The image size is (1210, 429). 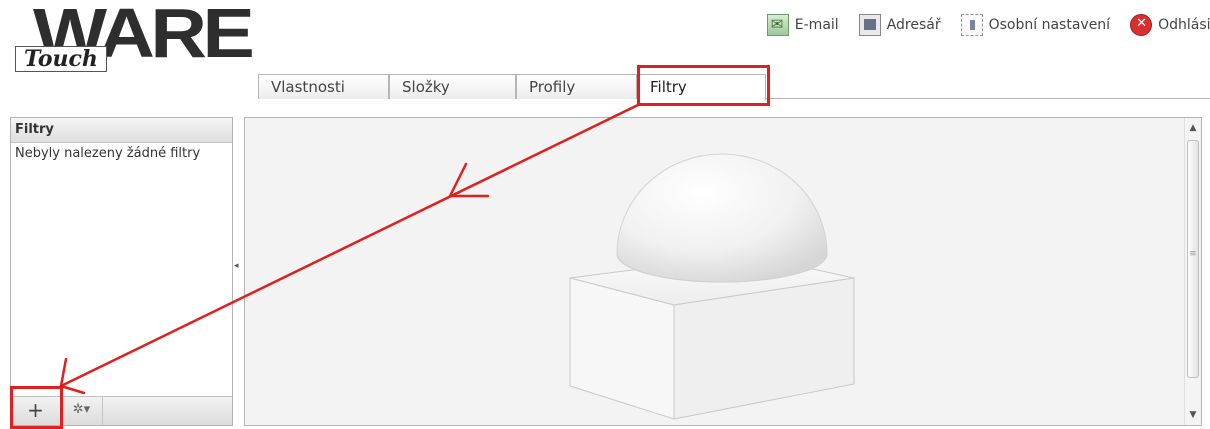 What do you see at coordinates (426, 87) in the screenshot?
I see `tab-folders-label: Složky` at bounding box center [426, 87].